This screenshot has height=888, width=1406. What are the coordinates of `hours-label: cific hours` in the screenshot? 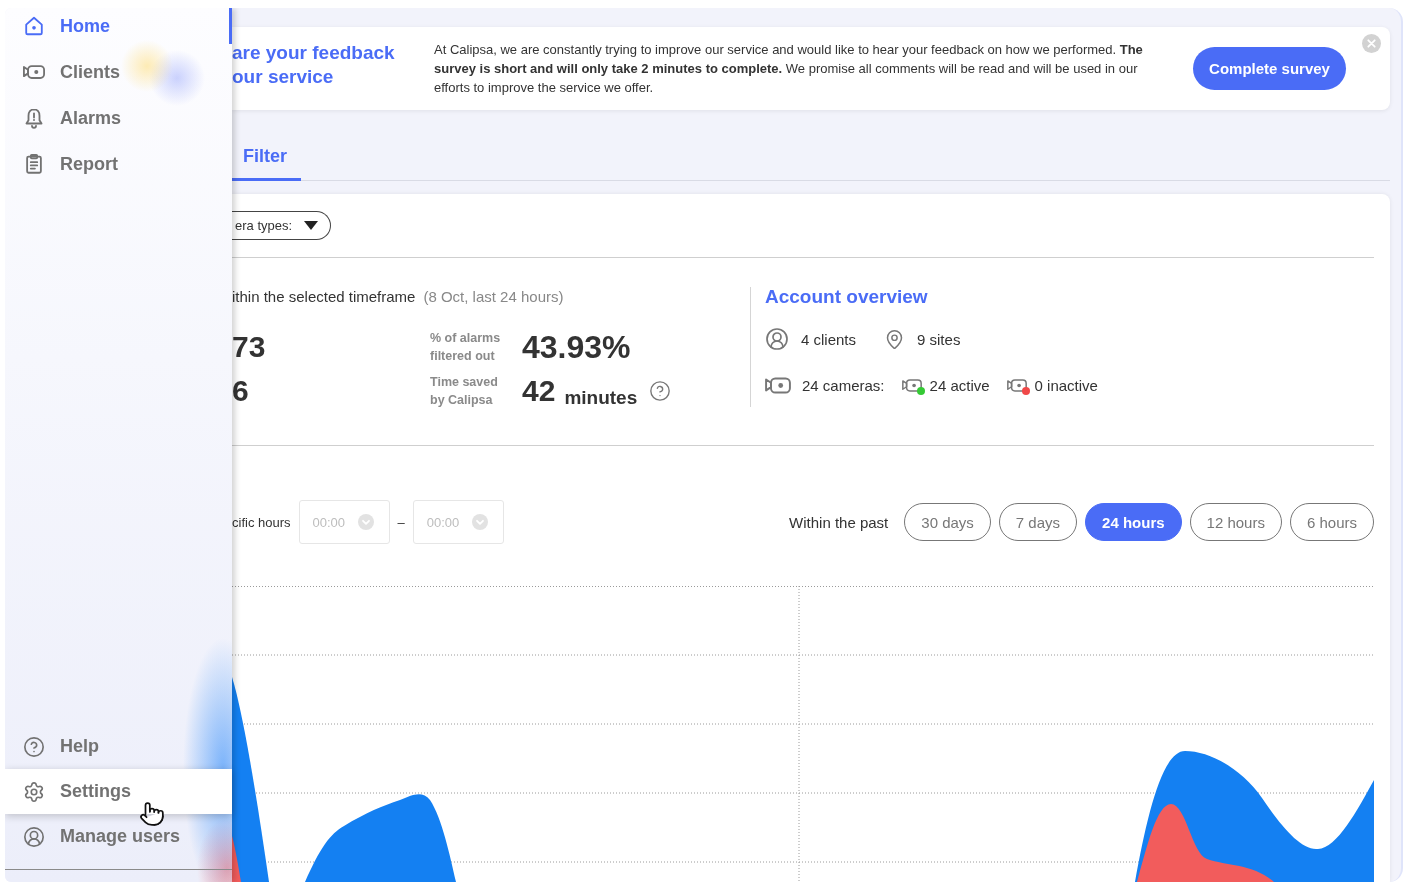 It's located at (261, 522).